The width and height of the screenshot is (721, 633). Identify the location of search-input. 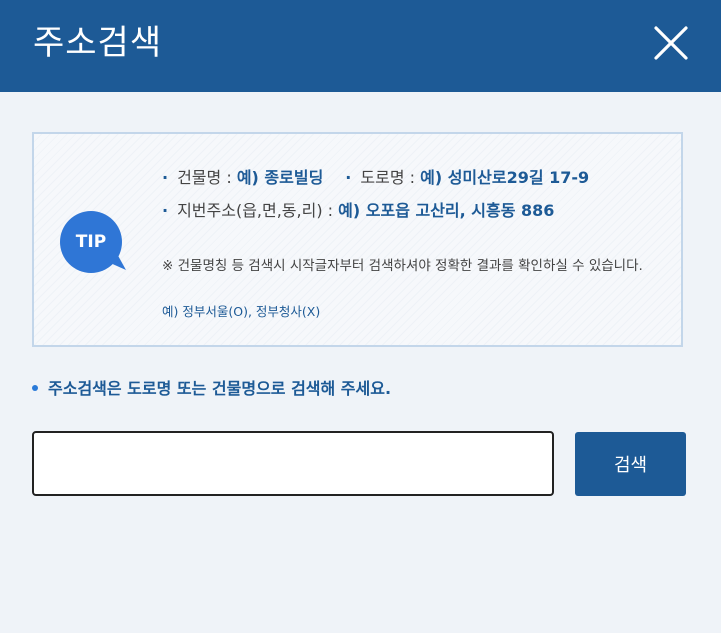
(293, 463).